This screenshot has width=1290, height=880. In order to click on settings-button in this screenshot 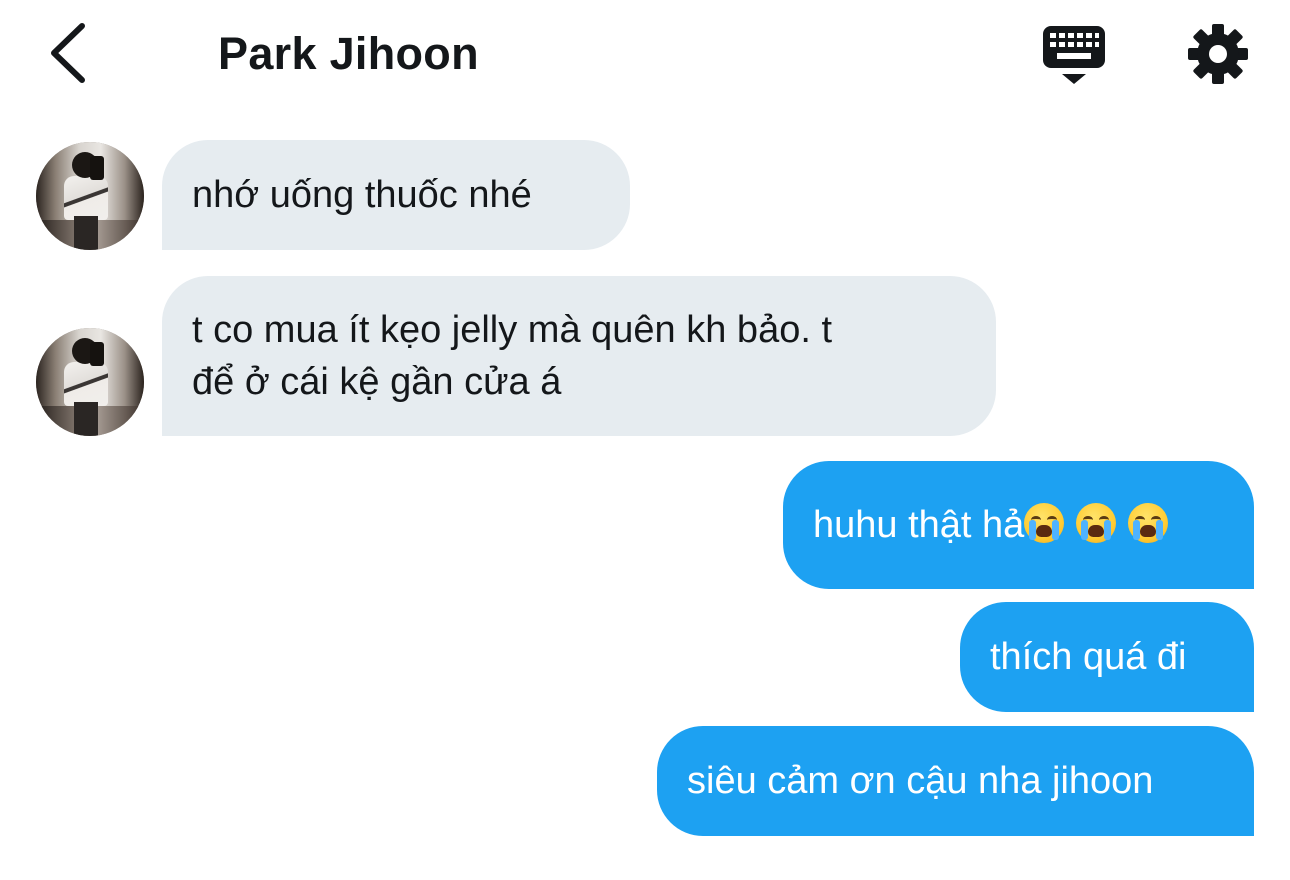, I will do `click(1218, 54)`.